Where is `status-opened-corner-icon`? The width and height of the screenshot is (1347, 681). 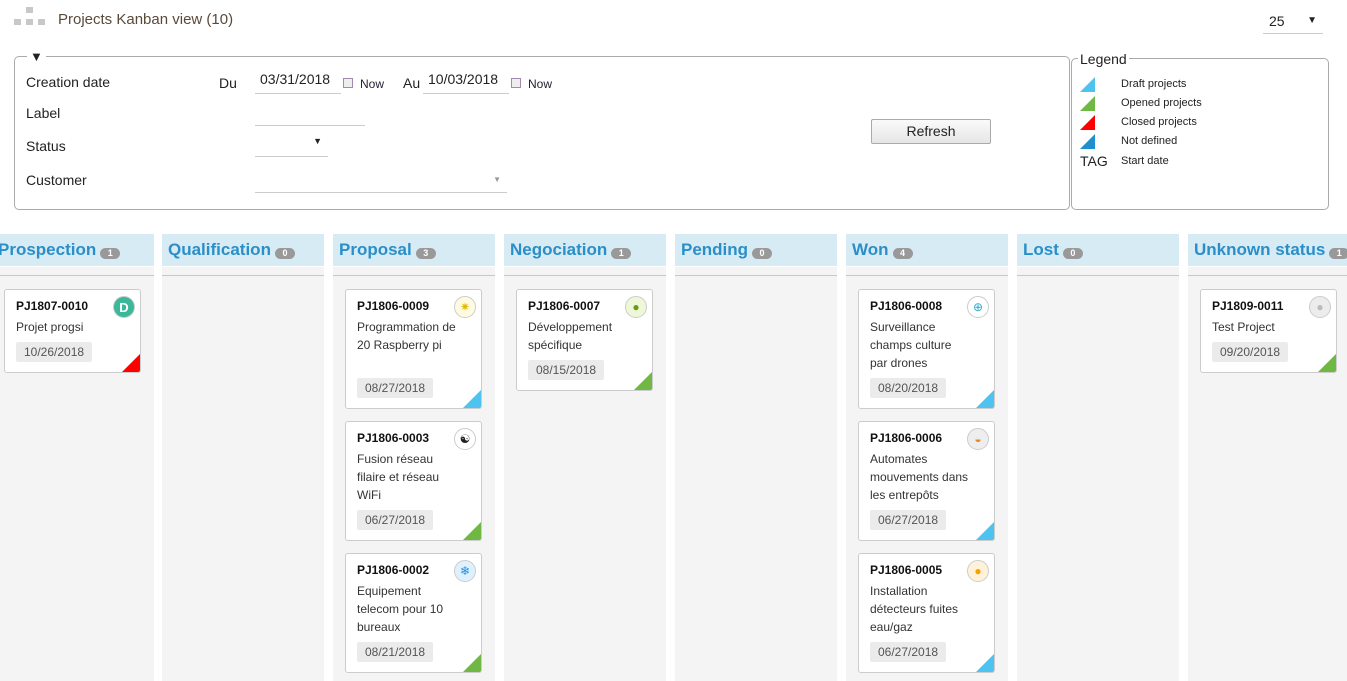 status-opened-corner-icon is located at coordinates (1327, 363).